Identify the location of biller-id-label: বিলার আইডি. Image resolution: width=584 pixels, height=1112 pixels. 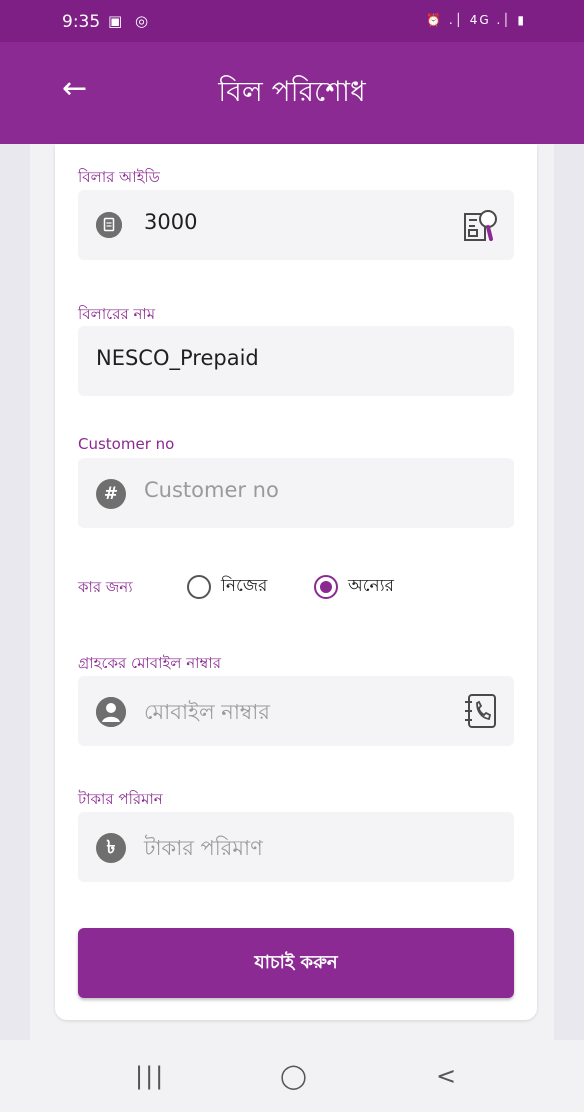
(119, 177).